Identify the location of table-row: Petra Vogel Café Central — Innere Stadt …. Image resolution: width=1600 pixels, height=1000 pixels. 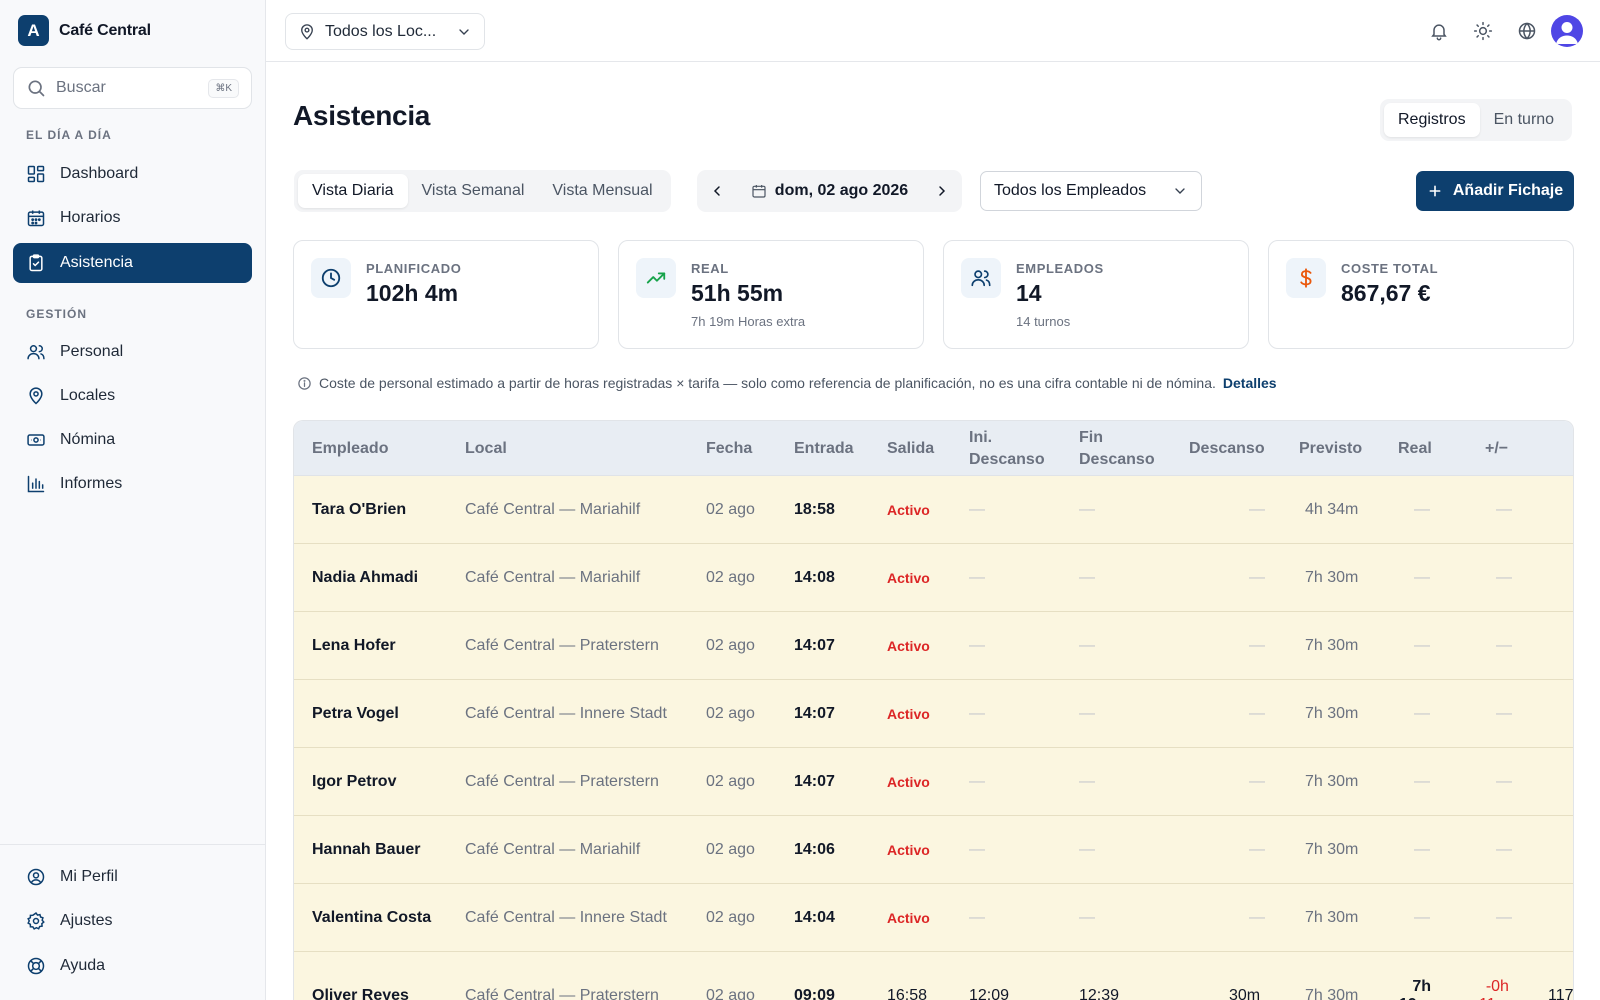
(933, 714).